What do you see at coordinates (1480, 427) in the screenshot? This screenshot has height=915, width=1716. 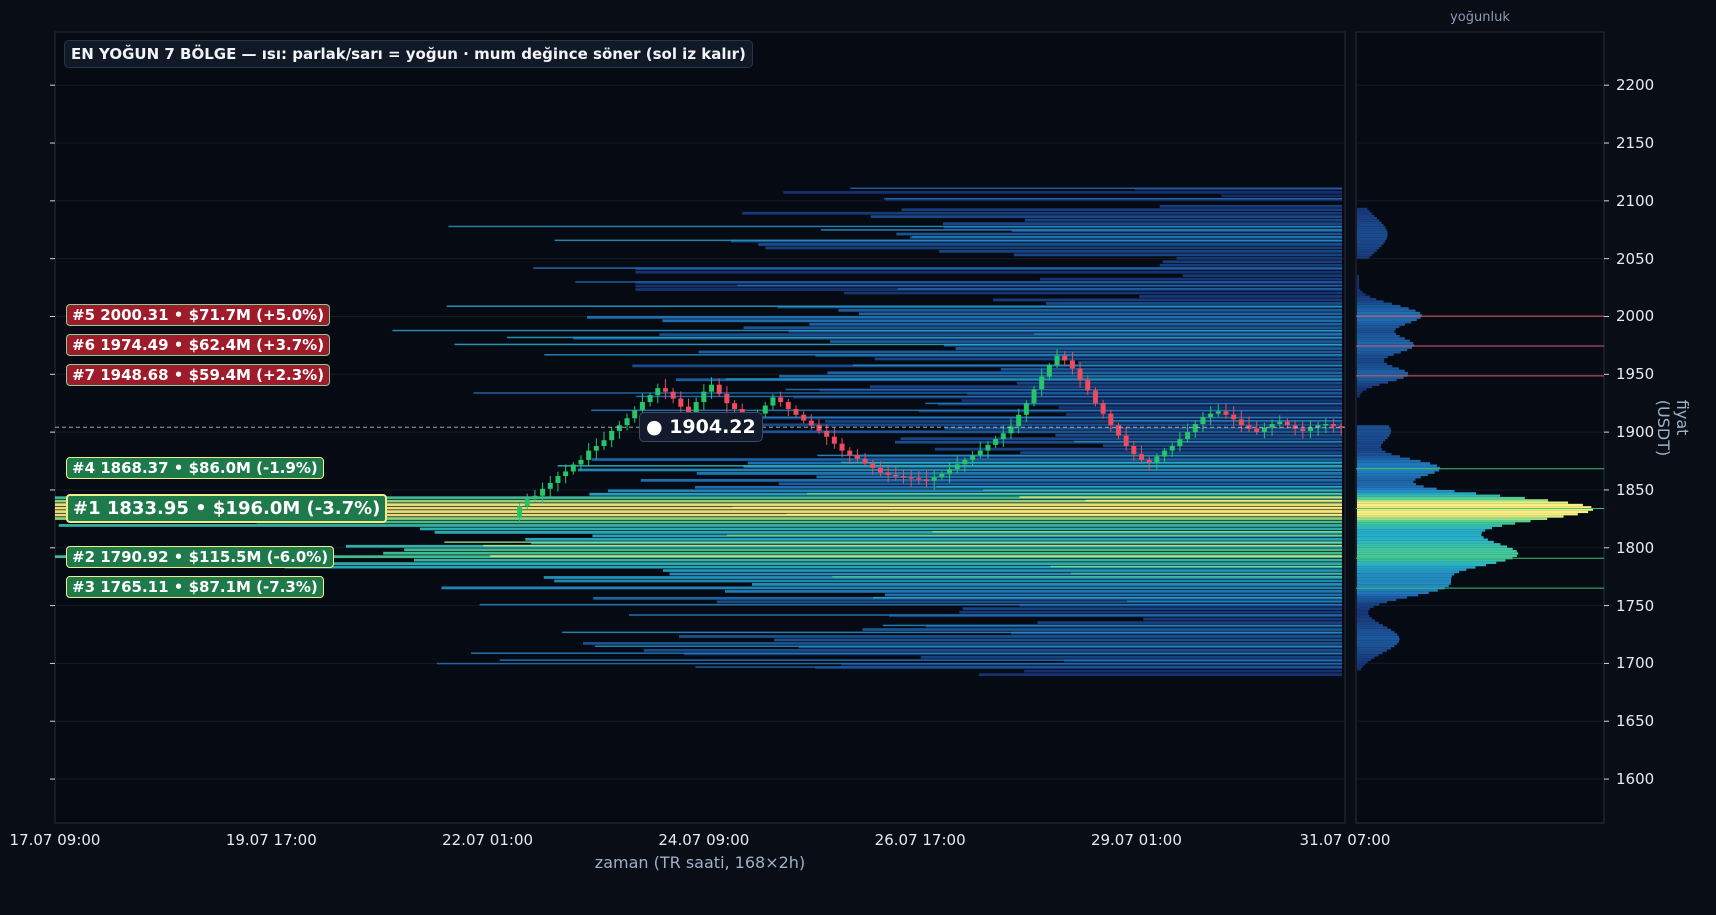 I see `profile-plot-frame` at bounding box center [1480, 427].